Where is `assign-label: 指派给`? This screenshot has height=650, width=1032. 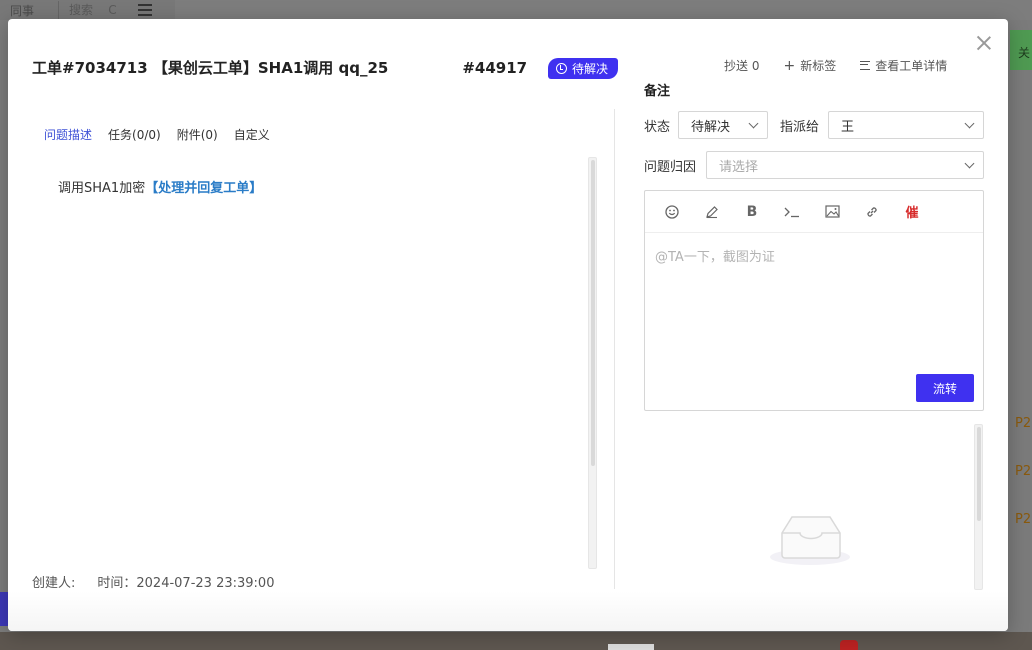 assign-label: 指派给 is located at coordinates (800, 127).